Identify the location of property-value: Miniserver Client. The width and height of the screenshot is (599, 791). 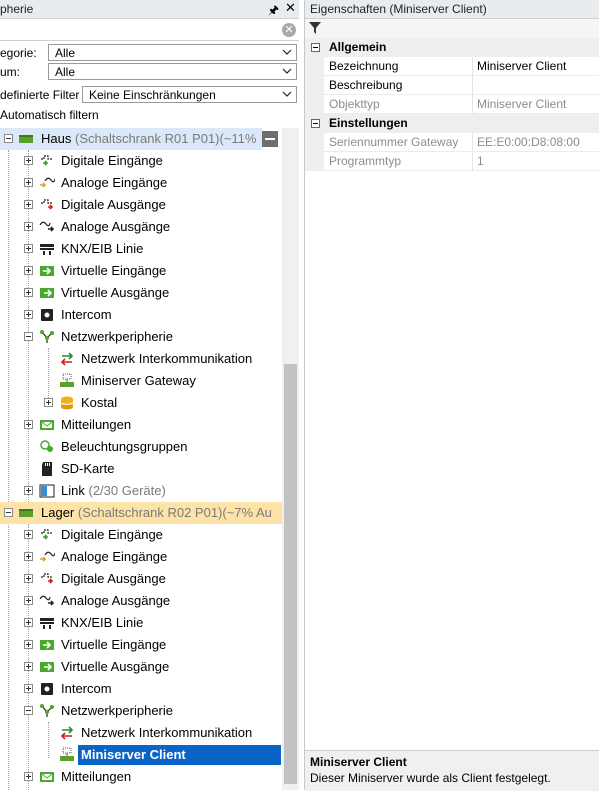
(536, 66).